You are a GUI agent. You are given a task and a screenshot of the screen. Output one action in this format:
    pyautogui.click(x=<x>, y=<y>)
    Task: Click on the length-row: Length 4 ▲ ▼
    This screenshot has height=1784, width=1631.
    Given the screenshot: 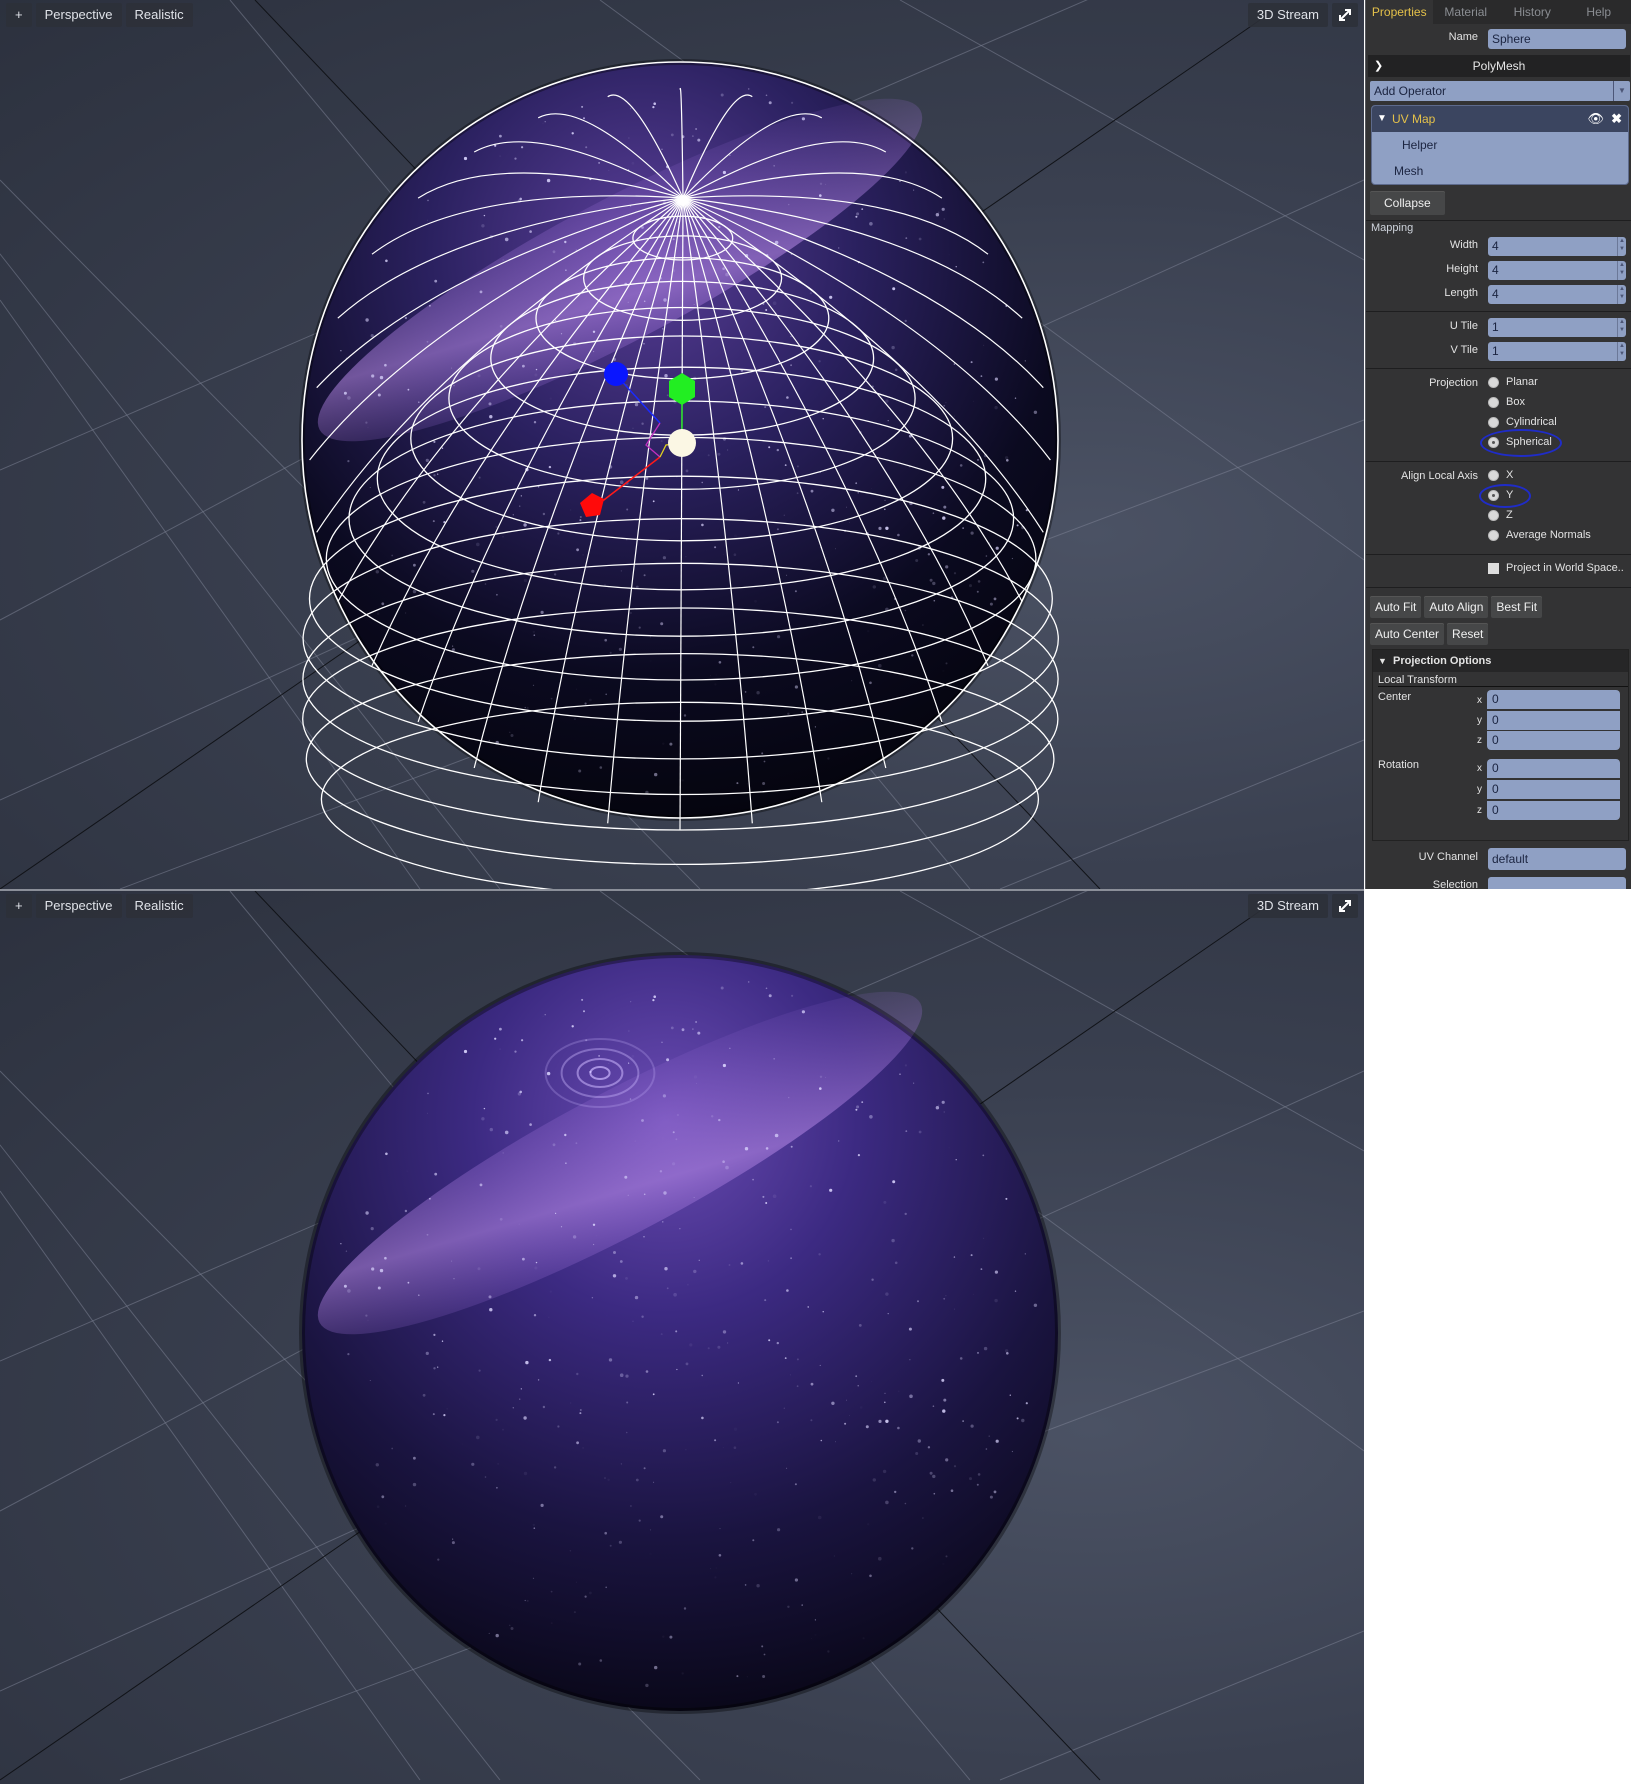 What is the action you would take?
    pyautogui.click(x=1498, y=295)
    